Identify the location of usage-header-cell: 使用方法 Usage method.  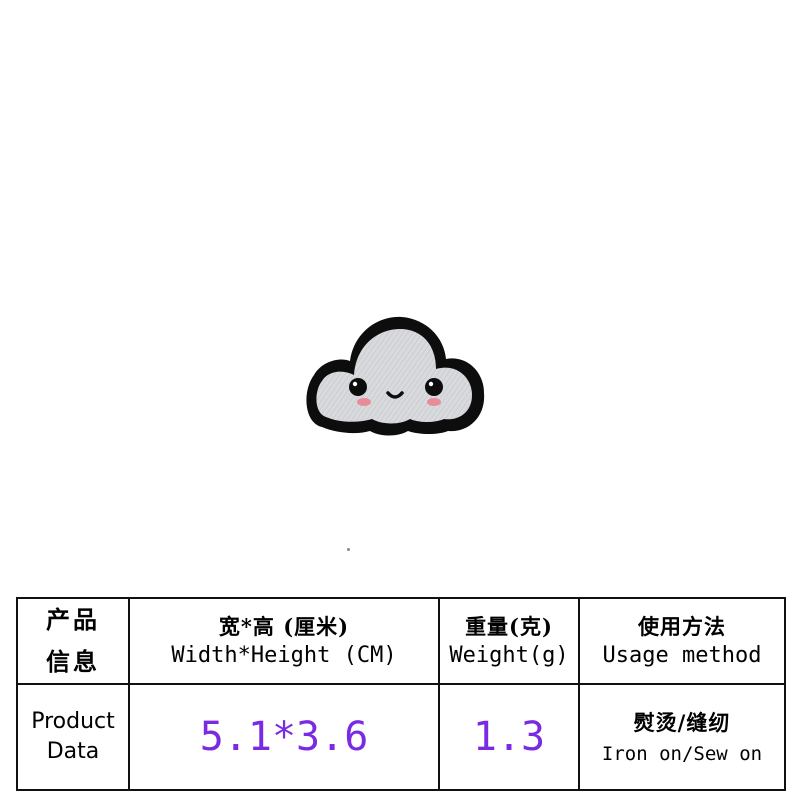
(682, 641).